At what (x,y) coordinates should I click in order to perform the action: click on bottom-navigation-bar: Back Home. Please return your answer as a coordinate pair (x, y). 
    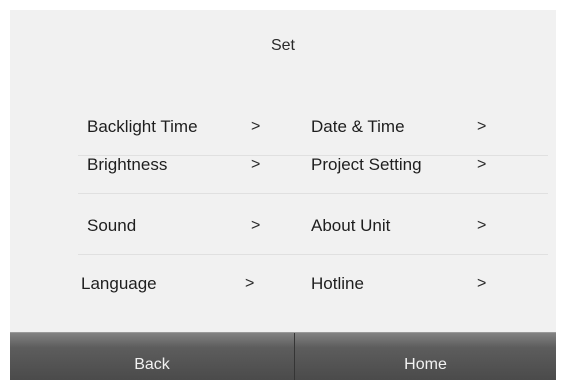
    Looking at the image, I should click on (283, 356).